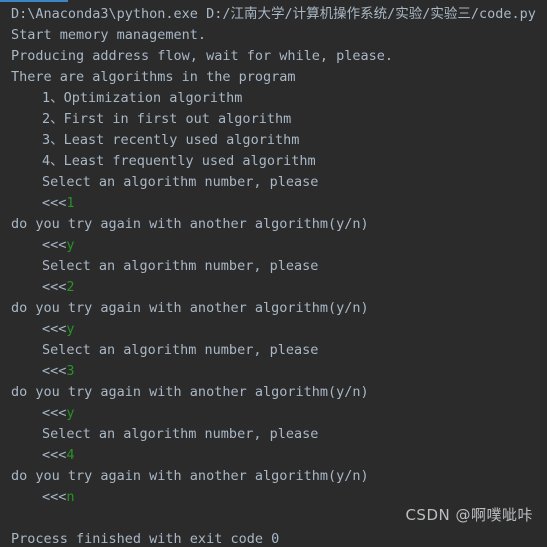 The height and width of the screenshot is (547, 547). What do you see at coordinates (273, 98) in the screenshot?
I see `console-output-line: 1、Optimization algorithm` at bounding box center [273, 98].